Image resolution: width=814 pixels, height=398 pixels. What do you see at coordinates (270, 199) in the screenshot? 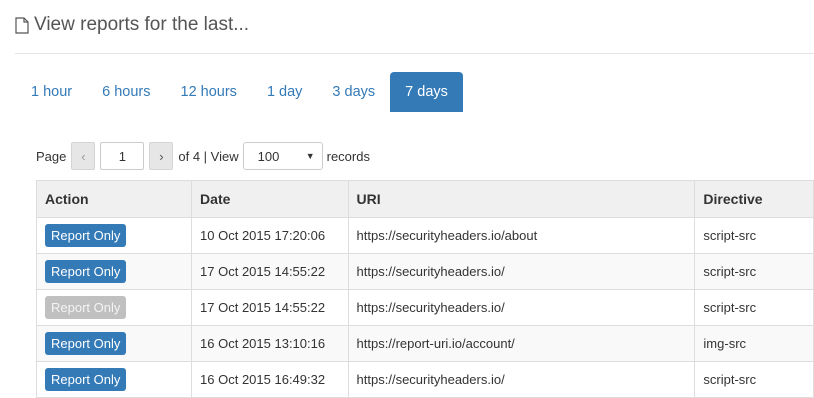
I see `column-header-date: Date` at bounding box center [270, 199].